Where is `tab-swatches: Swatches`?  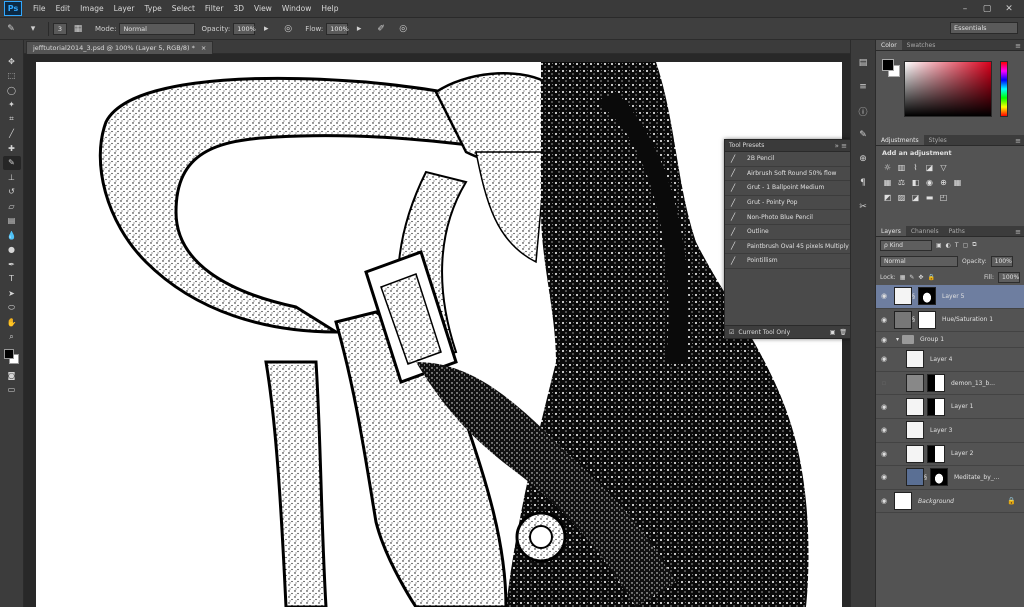
tab-swatches: Swatches is located at coordinates (921, 45).